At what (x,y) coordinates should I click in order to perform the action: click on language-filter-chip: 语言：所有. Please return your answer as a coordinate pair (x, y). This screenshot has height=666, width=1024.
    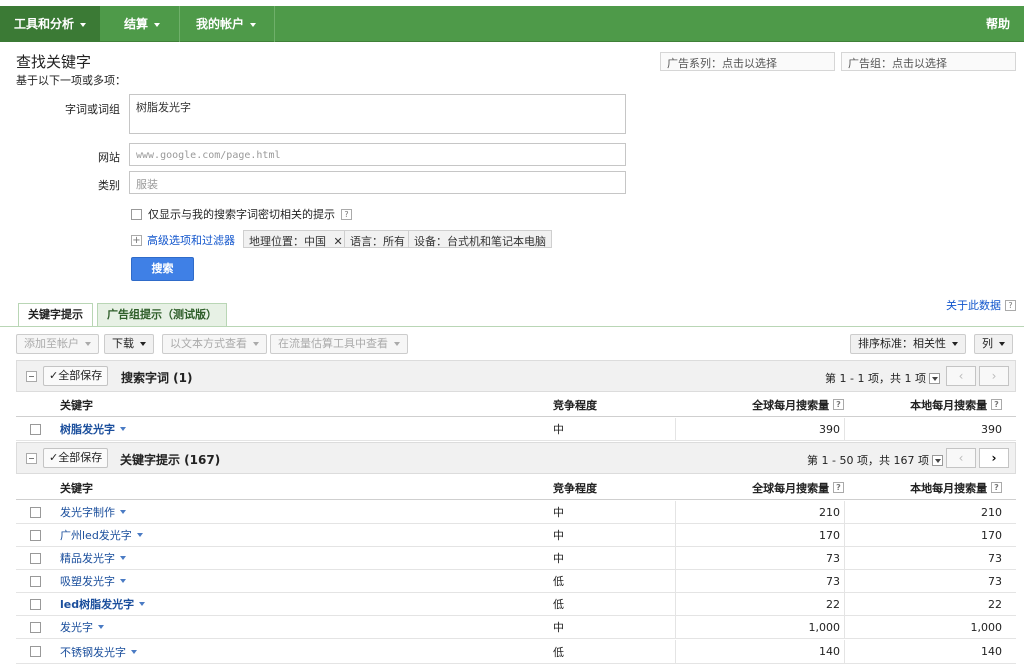
    Looking at the image, I should click on (377, 239).